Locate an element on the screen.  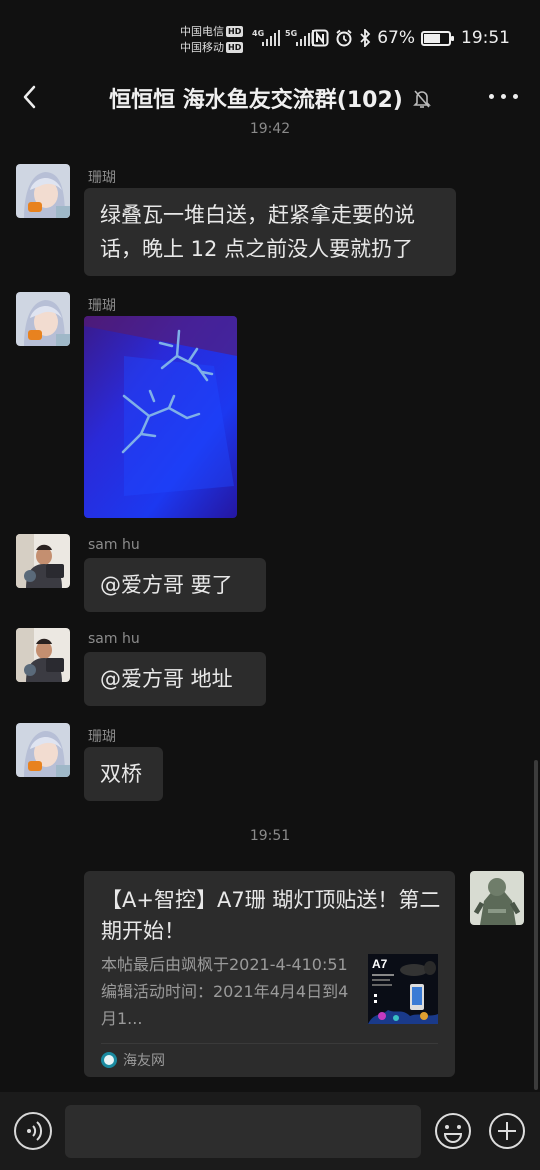
battery-icon is located at coordinates (437, 38).